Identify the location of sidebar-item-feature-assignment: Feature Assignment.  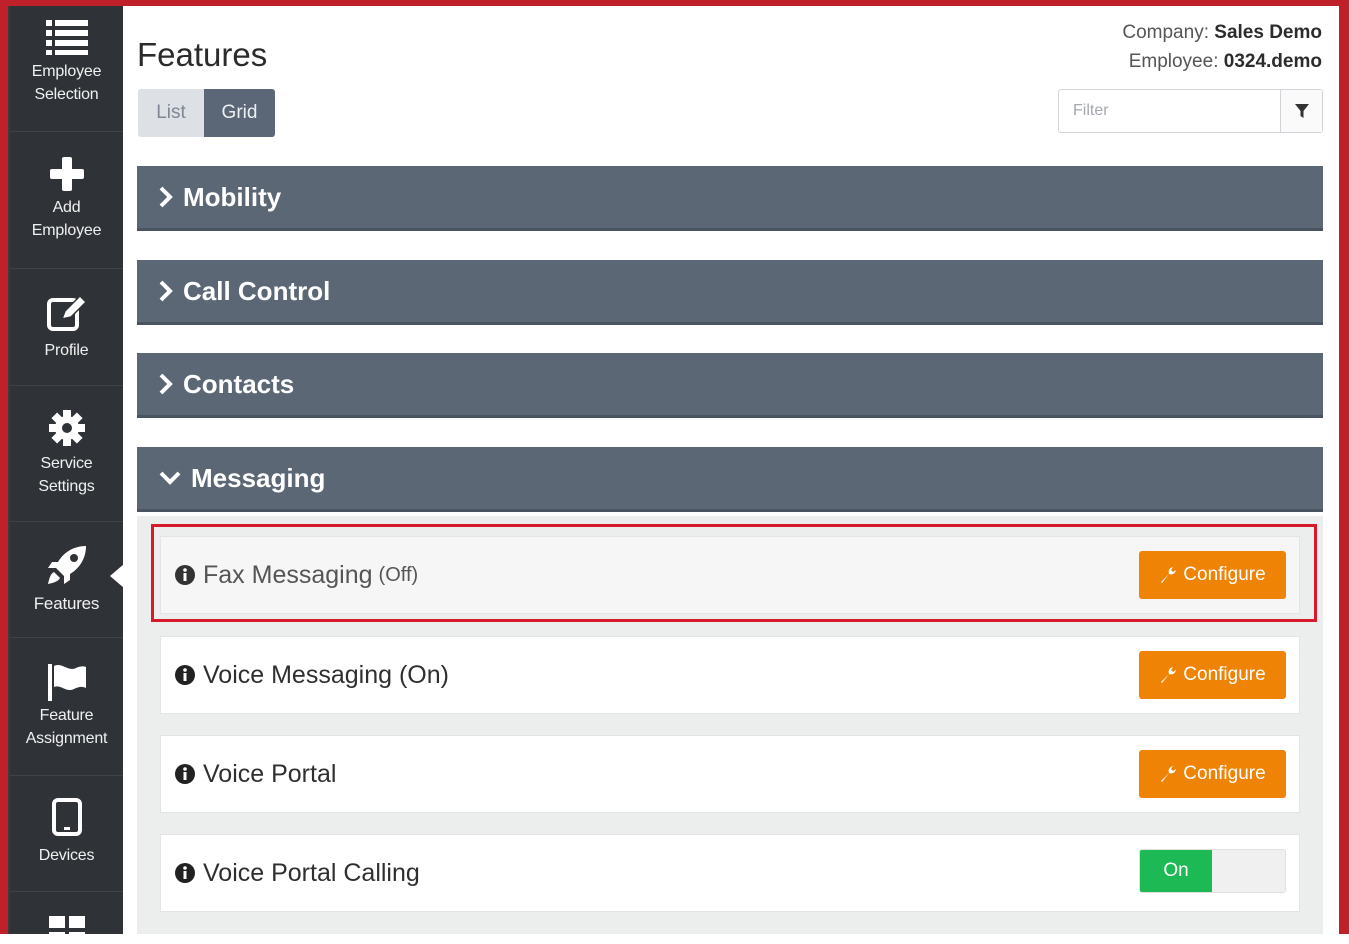
(66, 707).